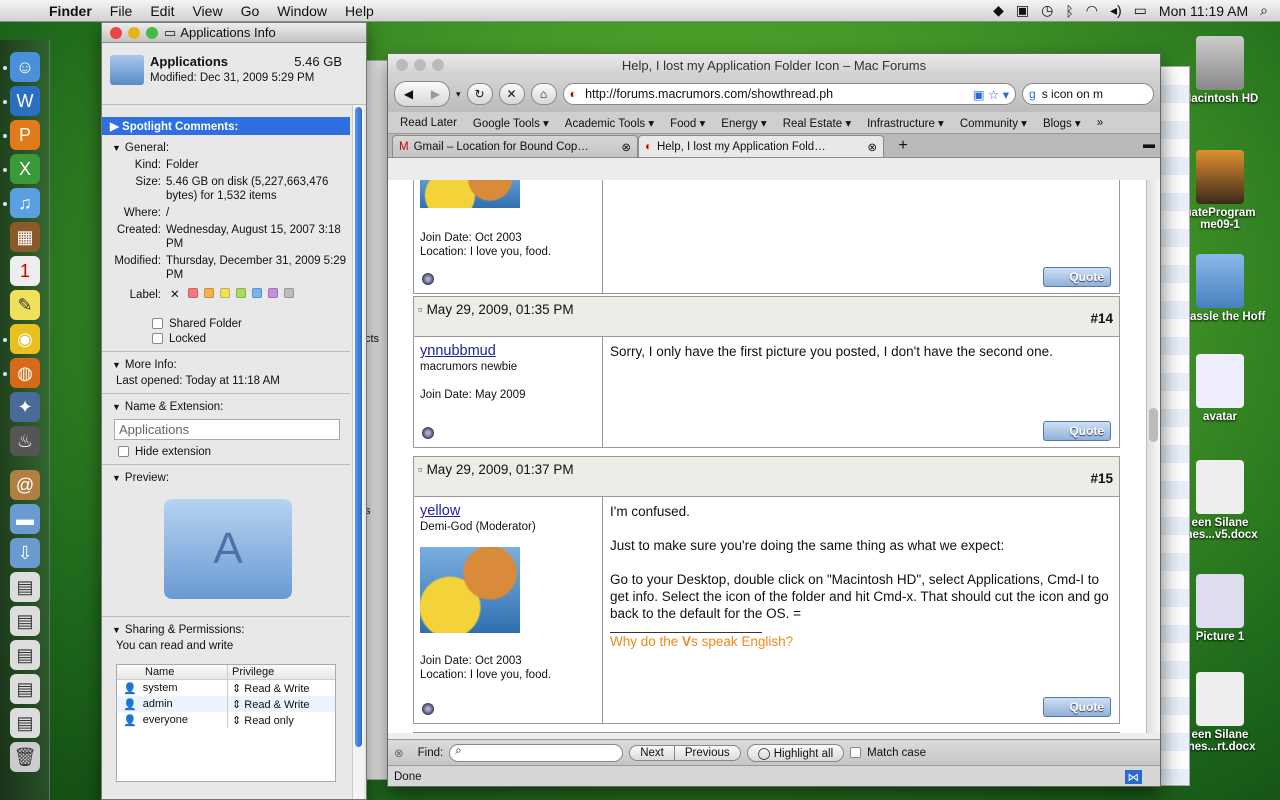 Image resolution: width=1280 pixels, height=800 pixels. I want to click on window-thumb-icon: ▤, so click(25, 587).